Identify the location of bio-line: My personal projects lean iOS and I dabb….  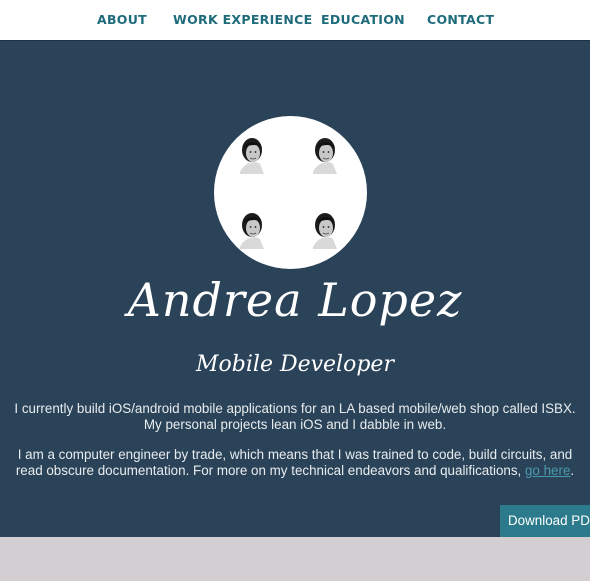
(295, 424).